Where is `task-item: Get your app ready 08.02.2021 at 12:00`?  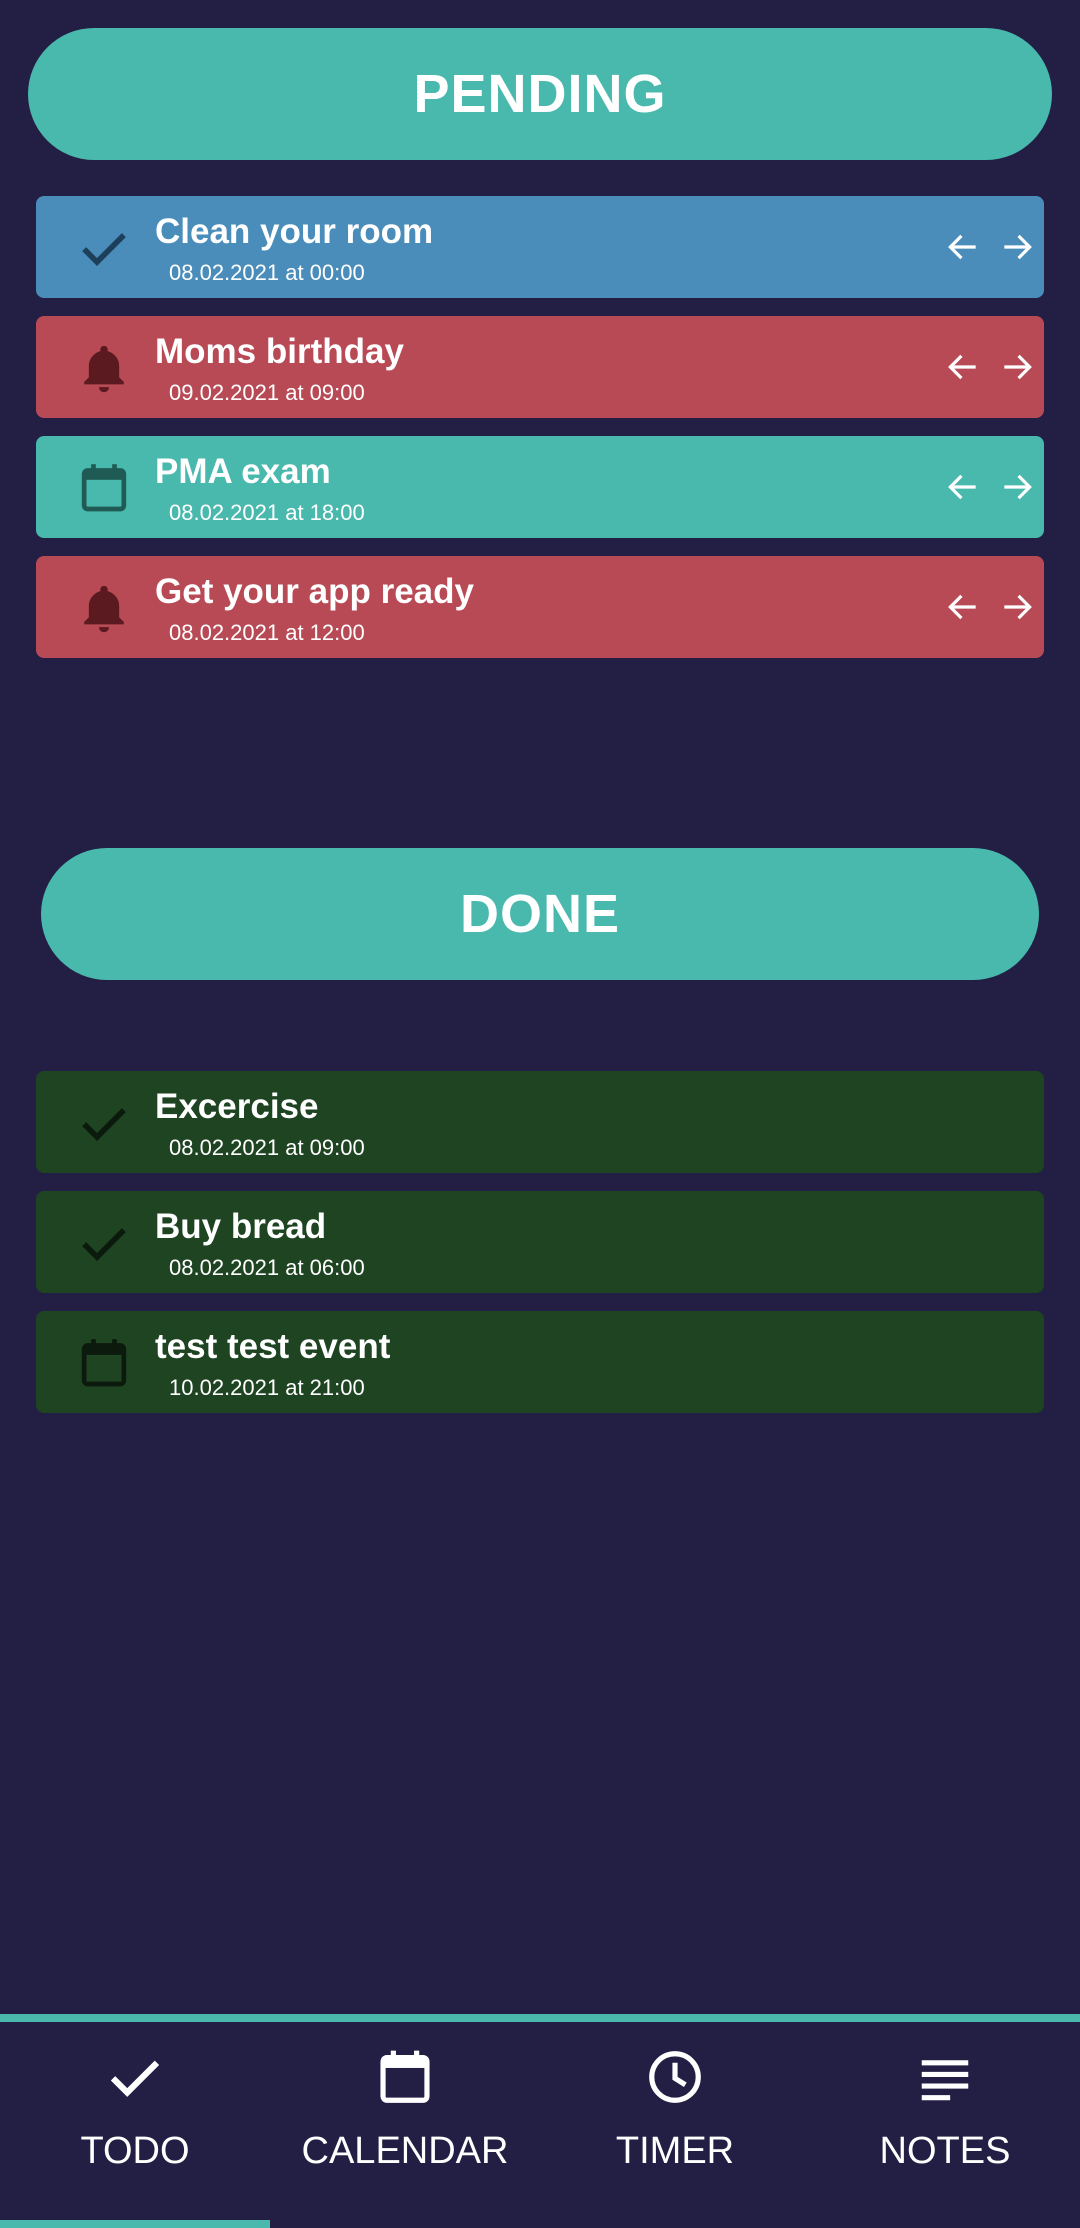 task-item: Get your app ready 08.02.2021 at 12:00 is located at coordinates (540, 607).